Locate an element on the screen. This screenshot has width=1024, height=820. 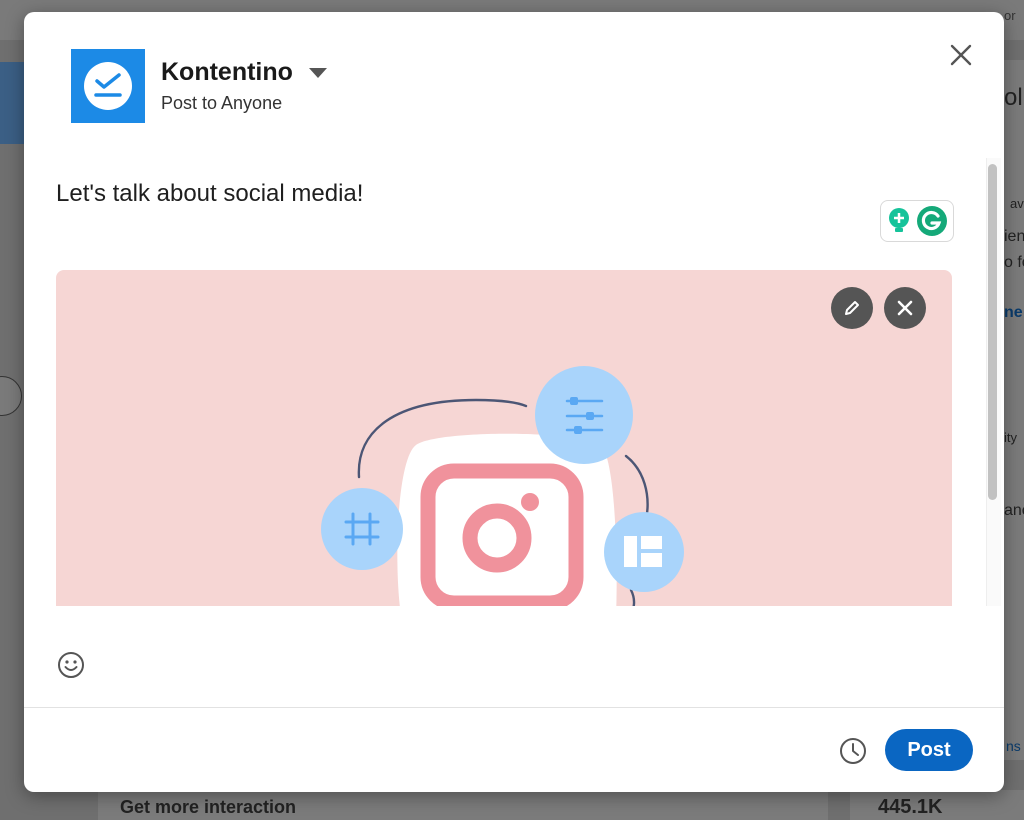
footer-divider is located at coordinates (514, 707).